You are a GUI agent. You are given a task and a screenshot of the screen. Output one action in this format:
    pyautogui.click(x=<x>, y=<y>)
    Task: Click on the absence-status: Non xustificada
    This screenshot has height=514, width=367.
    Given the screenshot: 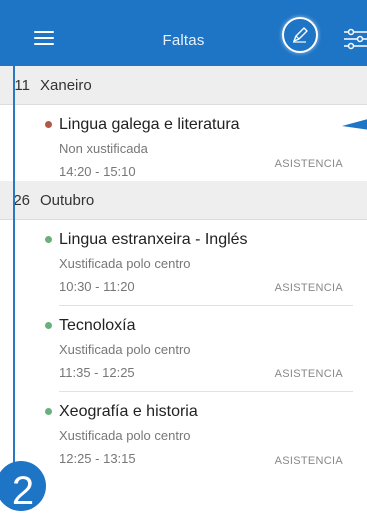 What is the action you would take?
    pyautogui.click(x=103, y=148)
    